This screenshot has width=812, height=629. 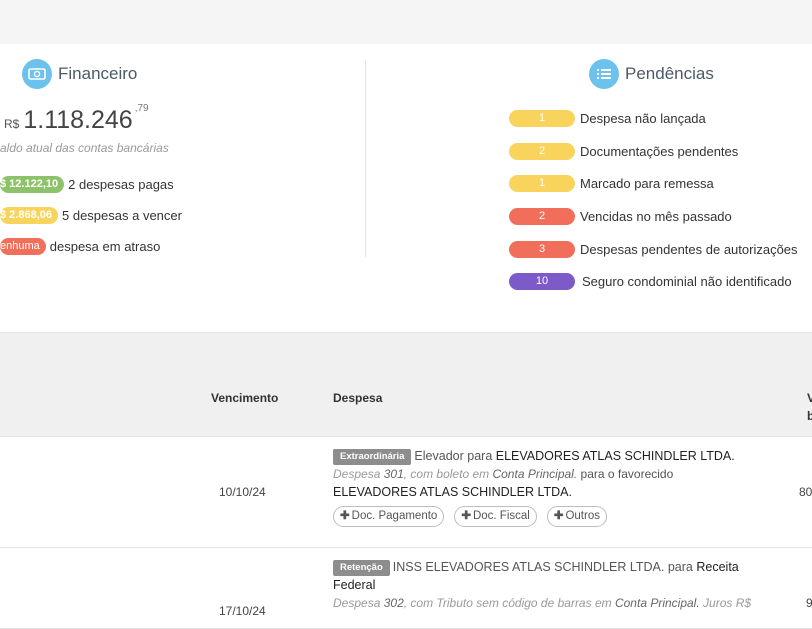 I want to click on pend-label: Documentações pendentes, so click(x=659, y=151).